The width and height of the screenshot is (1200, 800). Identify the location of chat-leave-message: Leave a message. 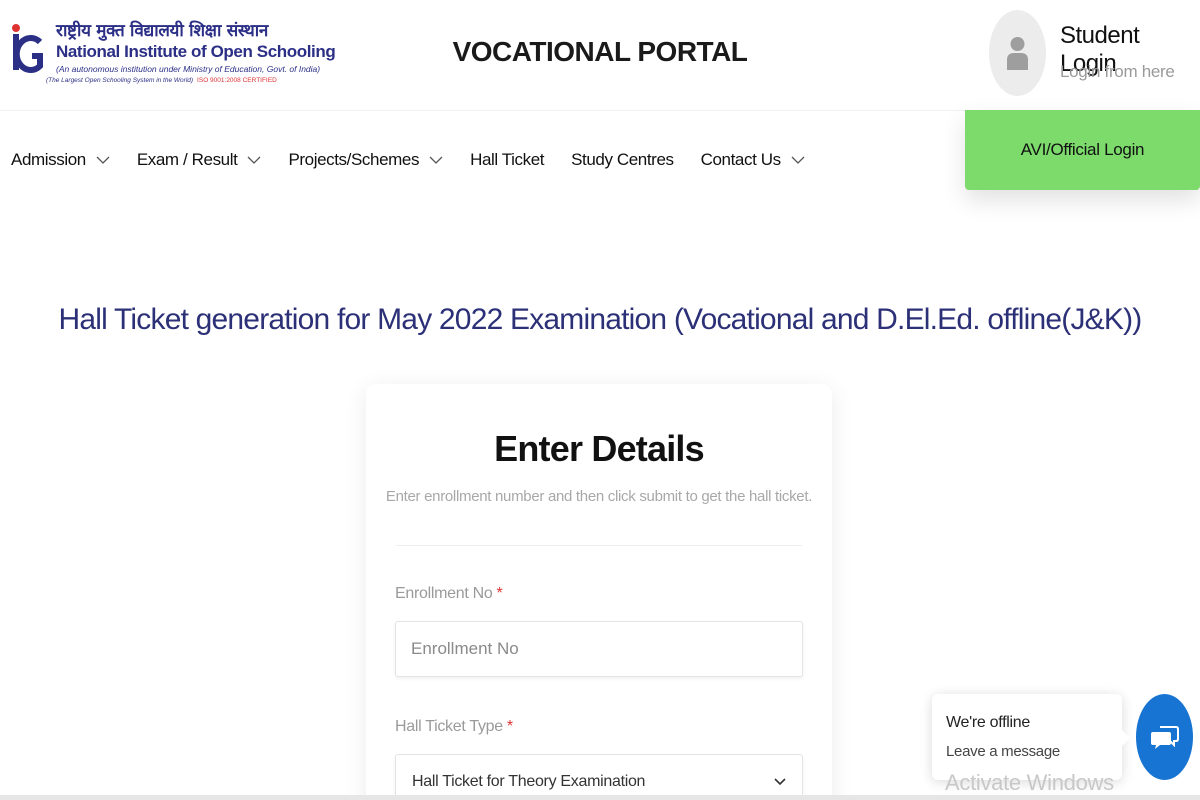
(1003, 751).